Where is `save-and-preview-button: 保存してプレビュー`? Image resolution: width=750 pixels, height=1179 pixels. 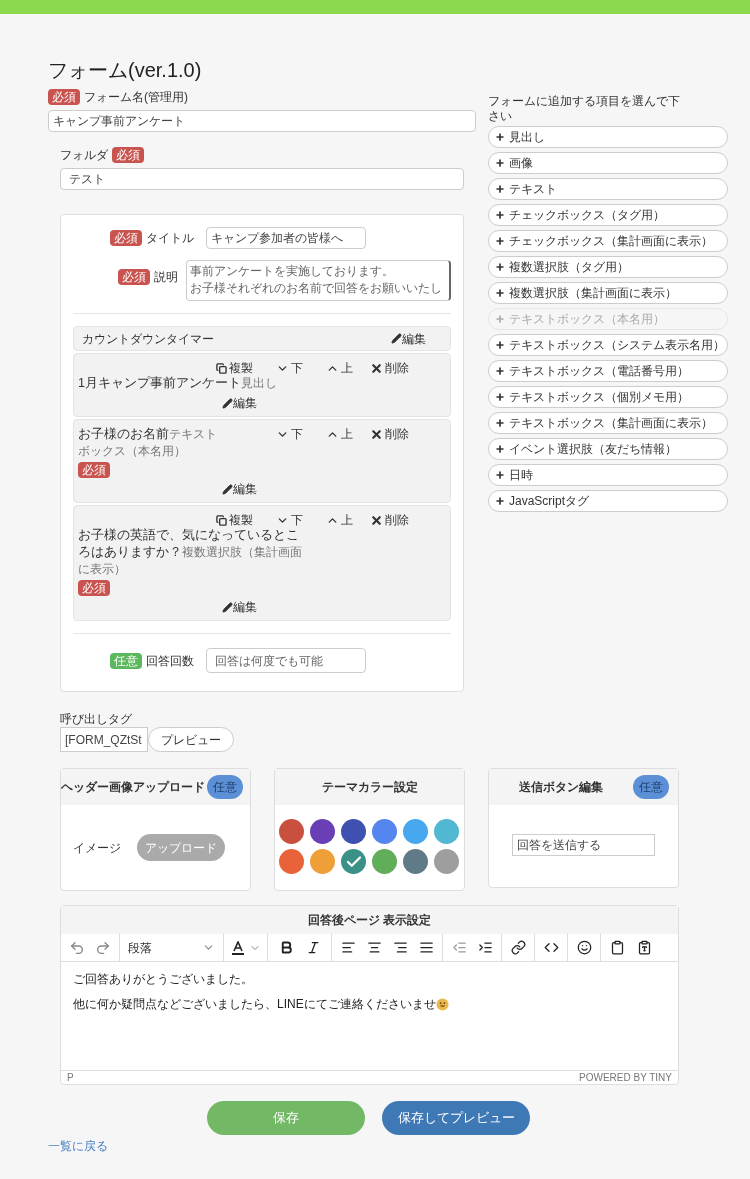
save-and-preview-button: 保存してプレビュー is located at coordinates (456, 1118).